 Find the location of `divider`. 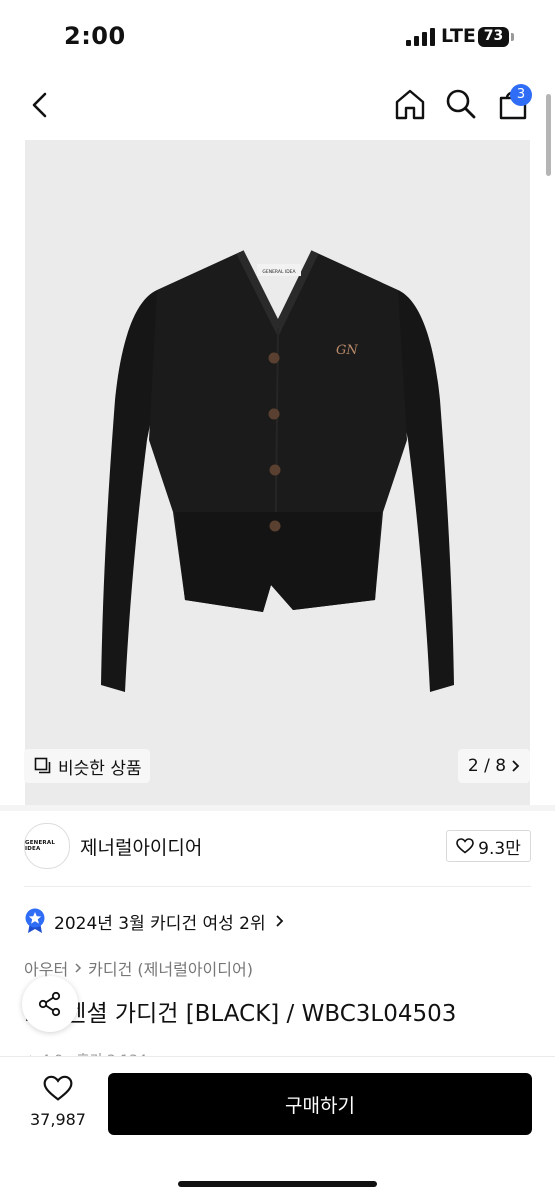

divider is located at coordinates (277, 886).